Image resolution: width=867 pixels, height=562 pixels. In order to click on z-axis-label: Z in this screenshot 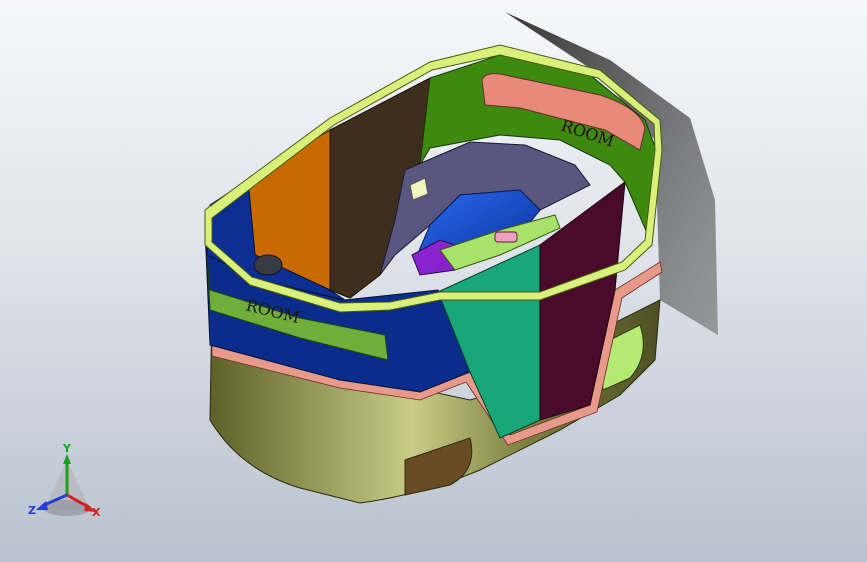, I will do `click(32, 510)`.